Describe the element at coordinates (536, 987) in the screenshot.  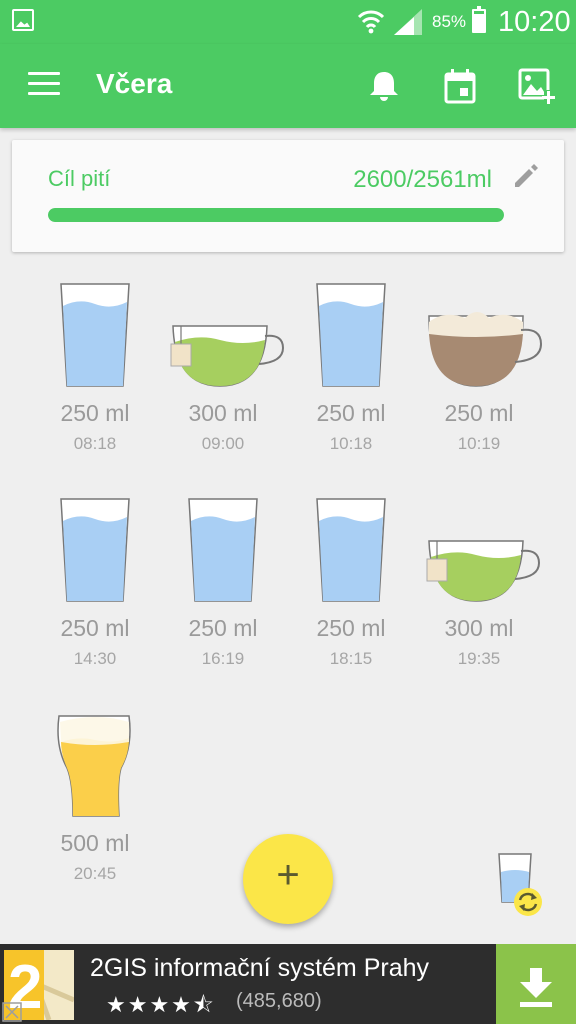
I see `download-icon` at that location.